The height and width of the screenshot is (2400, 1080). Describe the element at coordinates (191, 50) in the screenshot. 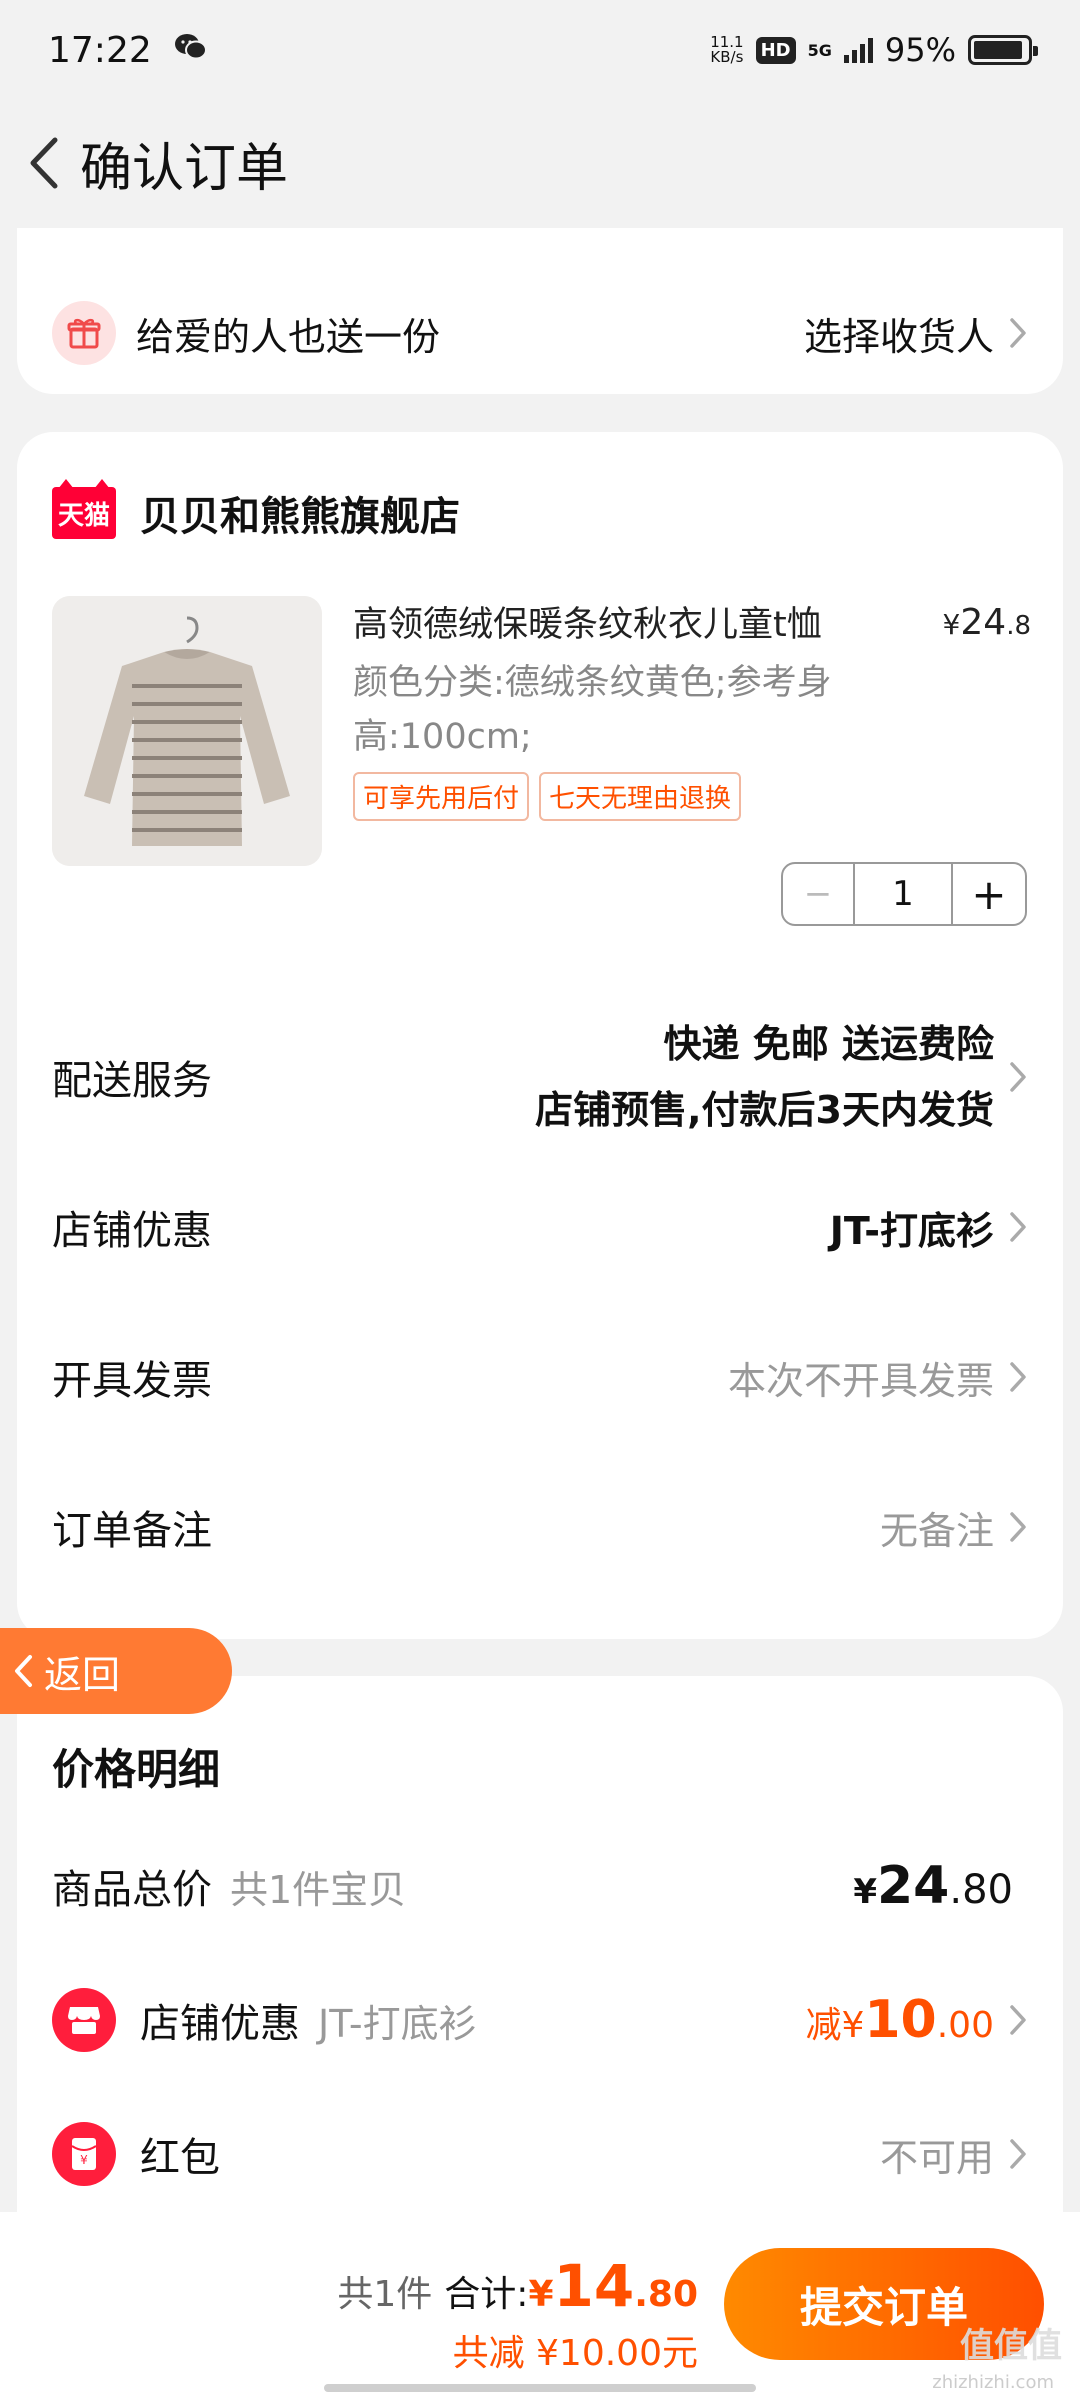

I see `wechat-icon` at that location.